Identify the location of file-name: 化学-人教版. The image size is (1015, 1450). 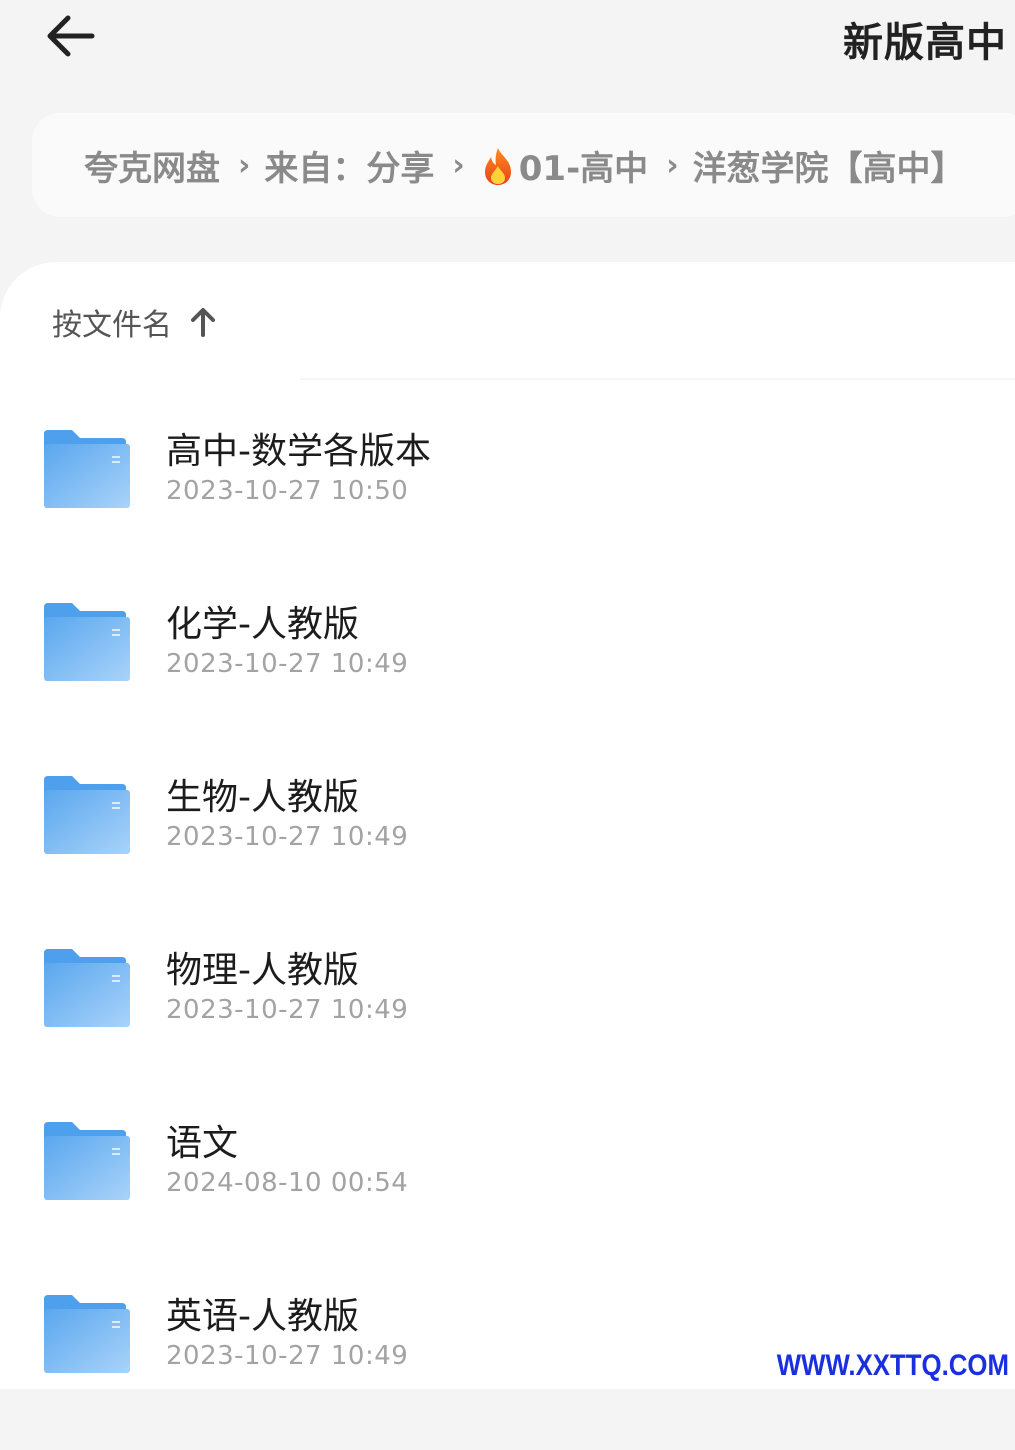
(262, 624).